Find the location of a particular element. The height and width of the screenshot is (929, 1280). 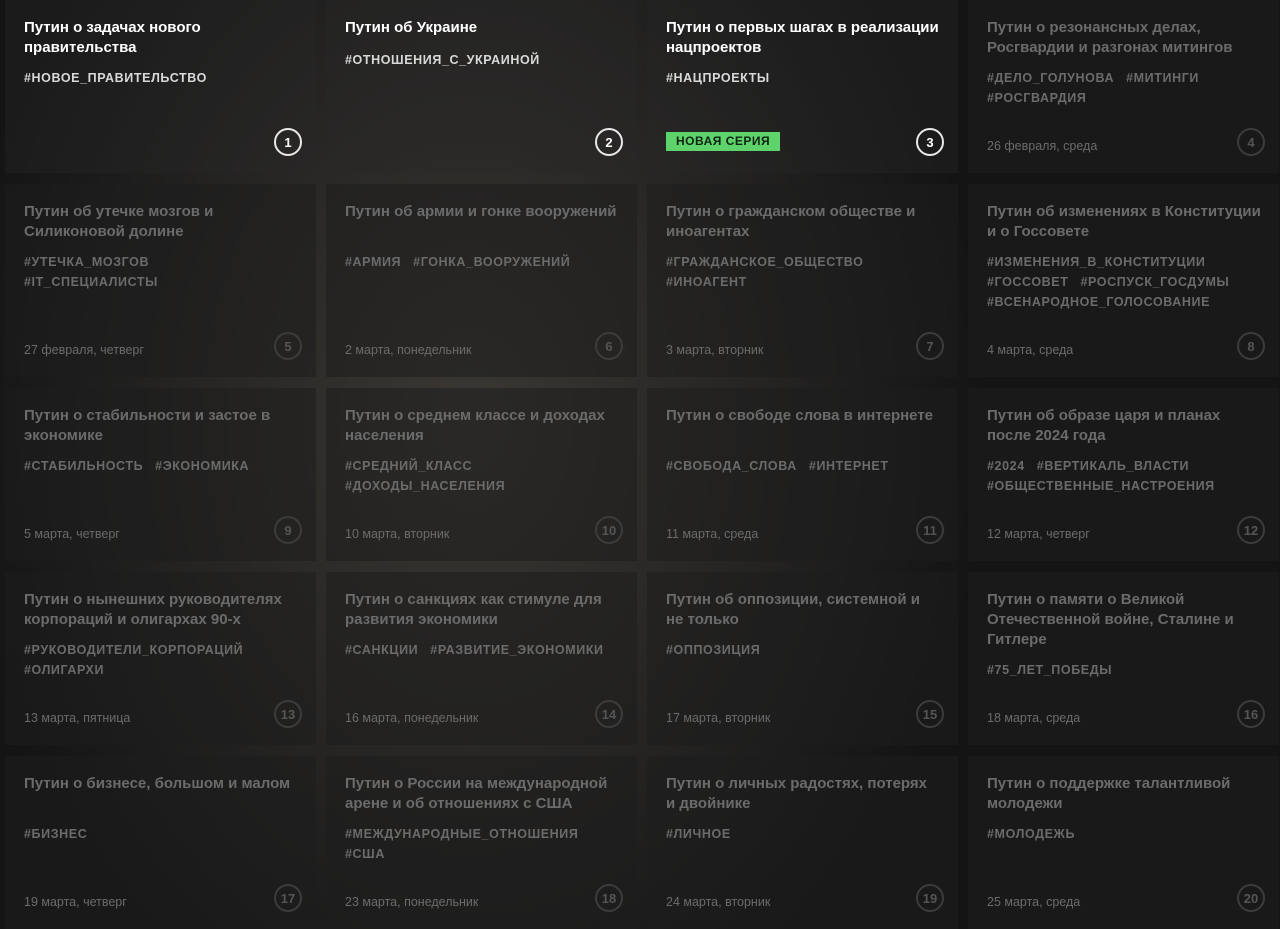

episode-date: 16 марта, понедельник is located at coordinates (412, 718).